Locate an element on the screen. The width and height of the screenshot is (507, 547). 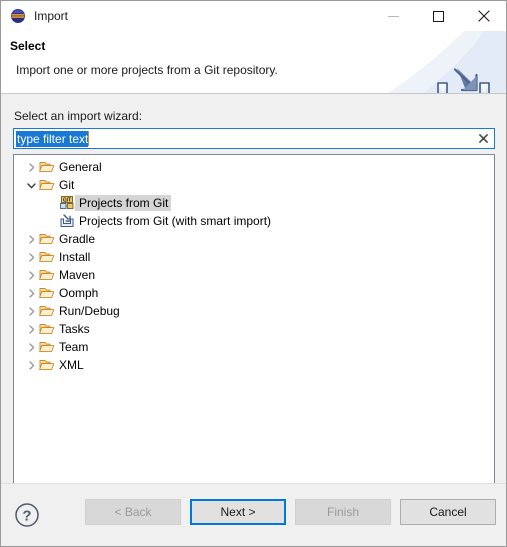
dialog-footer: ? < Back Next > Finish Cancel is located at coordinates (253, 514).